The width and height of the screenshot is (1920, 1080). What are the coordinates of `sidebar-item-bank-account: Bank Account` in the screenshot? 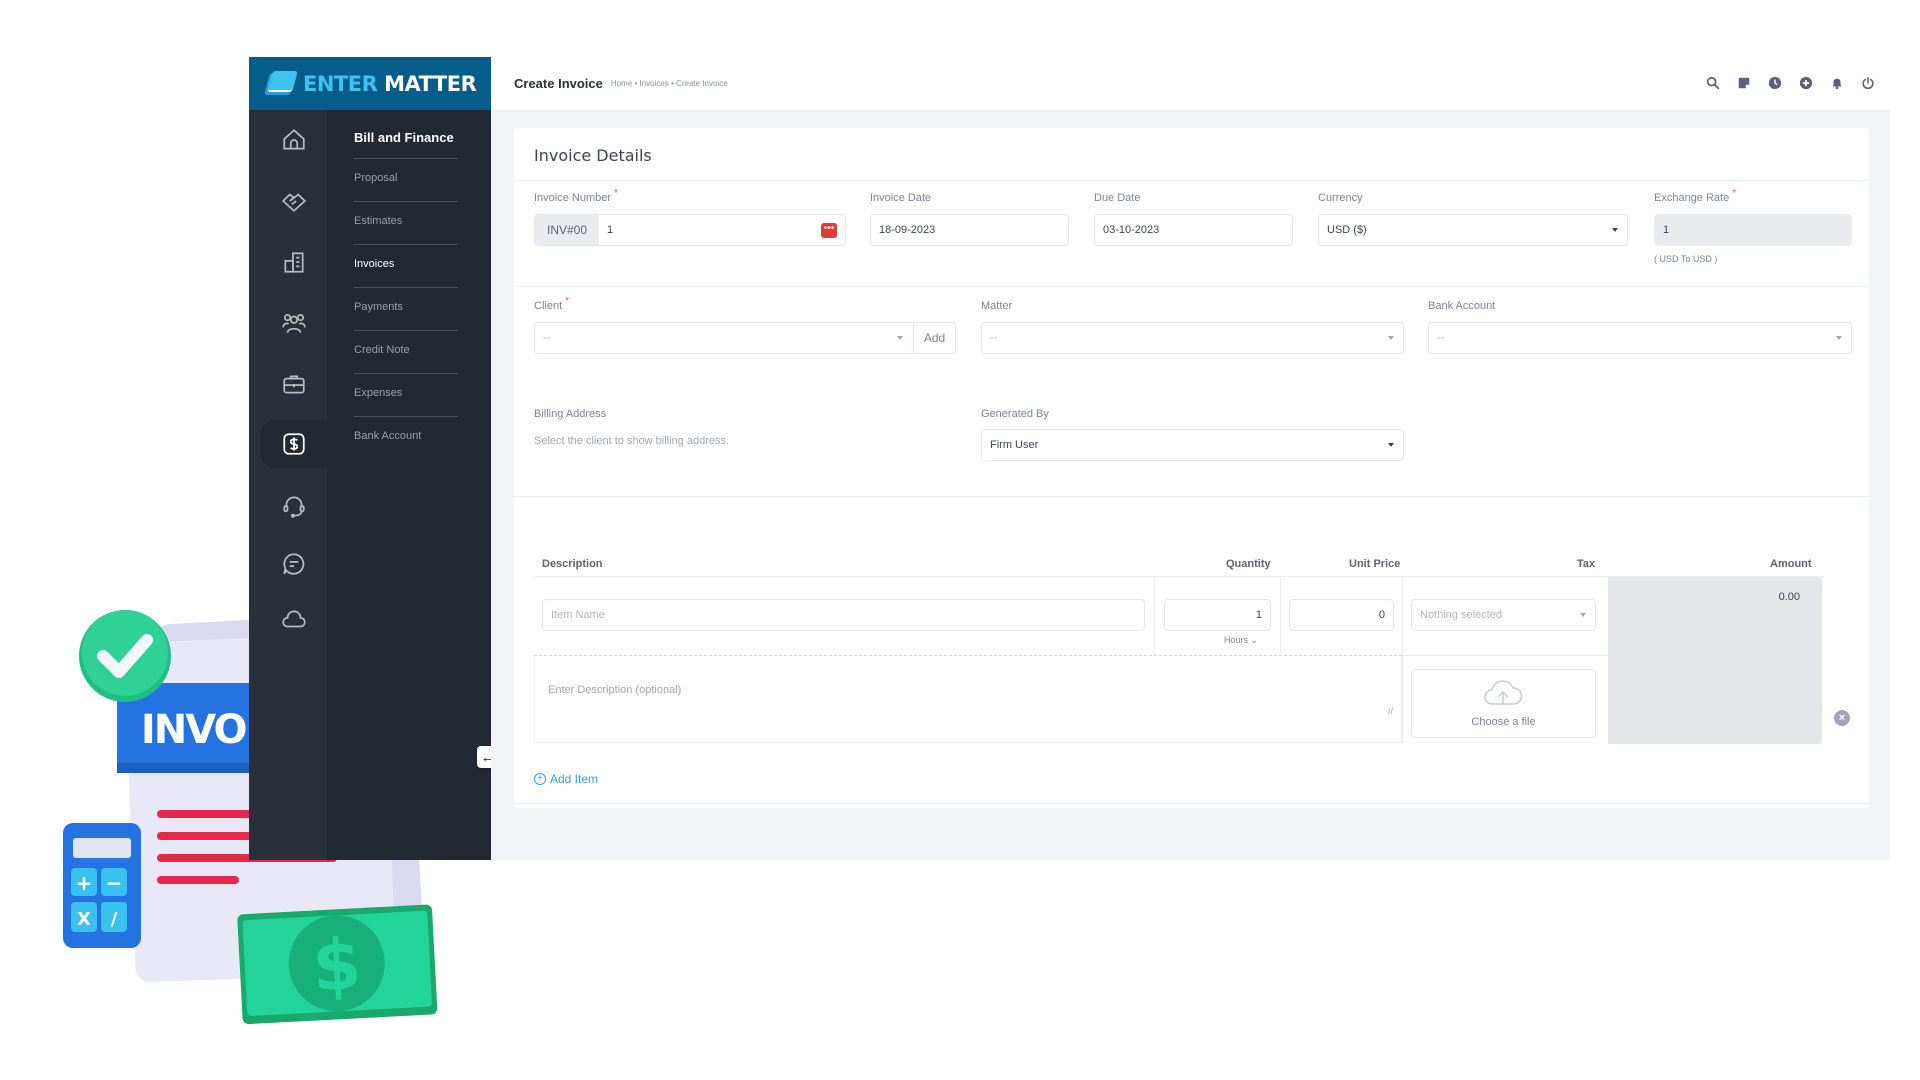 It's located at (406, 437).